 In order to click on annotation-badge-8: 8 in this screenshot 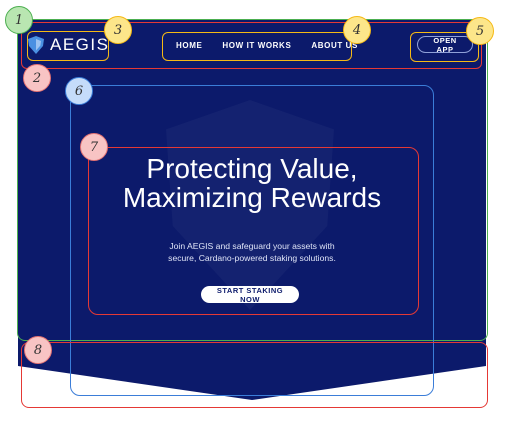, I will do `click(38, 350)`.